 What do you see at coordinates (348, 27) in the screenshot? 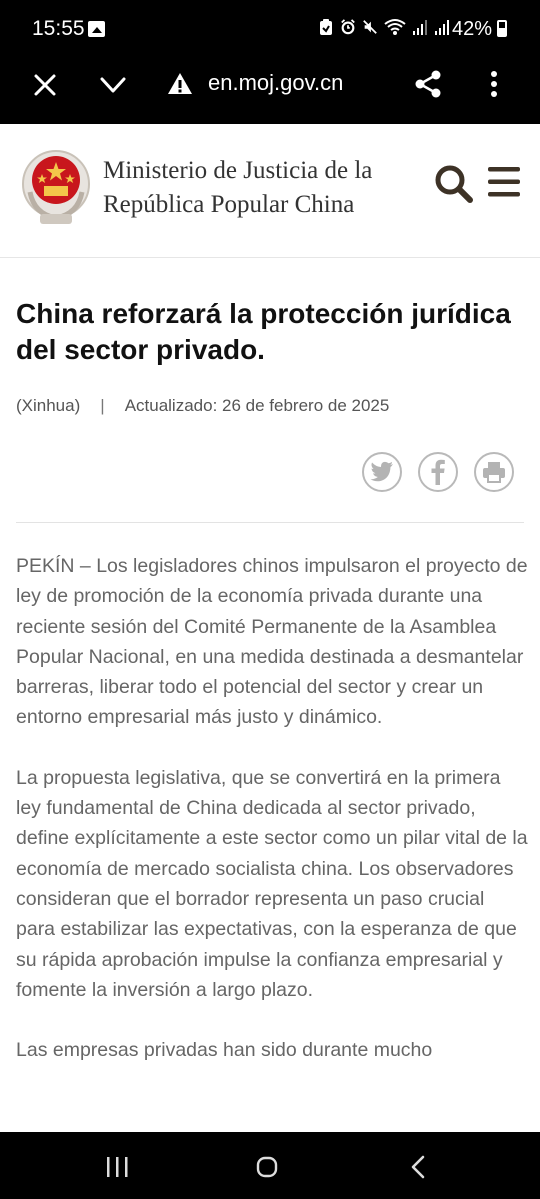
I see `alarm-icon` at bounding box center [348, 27].